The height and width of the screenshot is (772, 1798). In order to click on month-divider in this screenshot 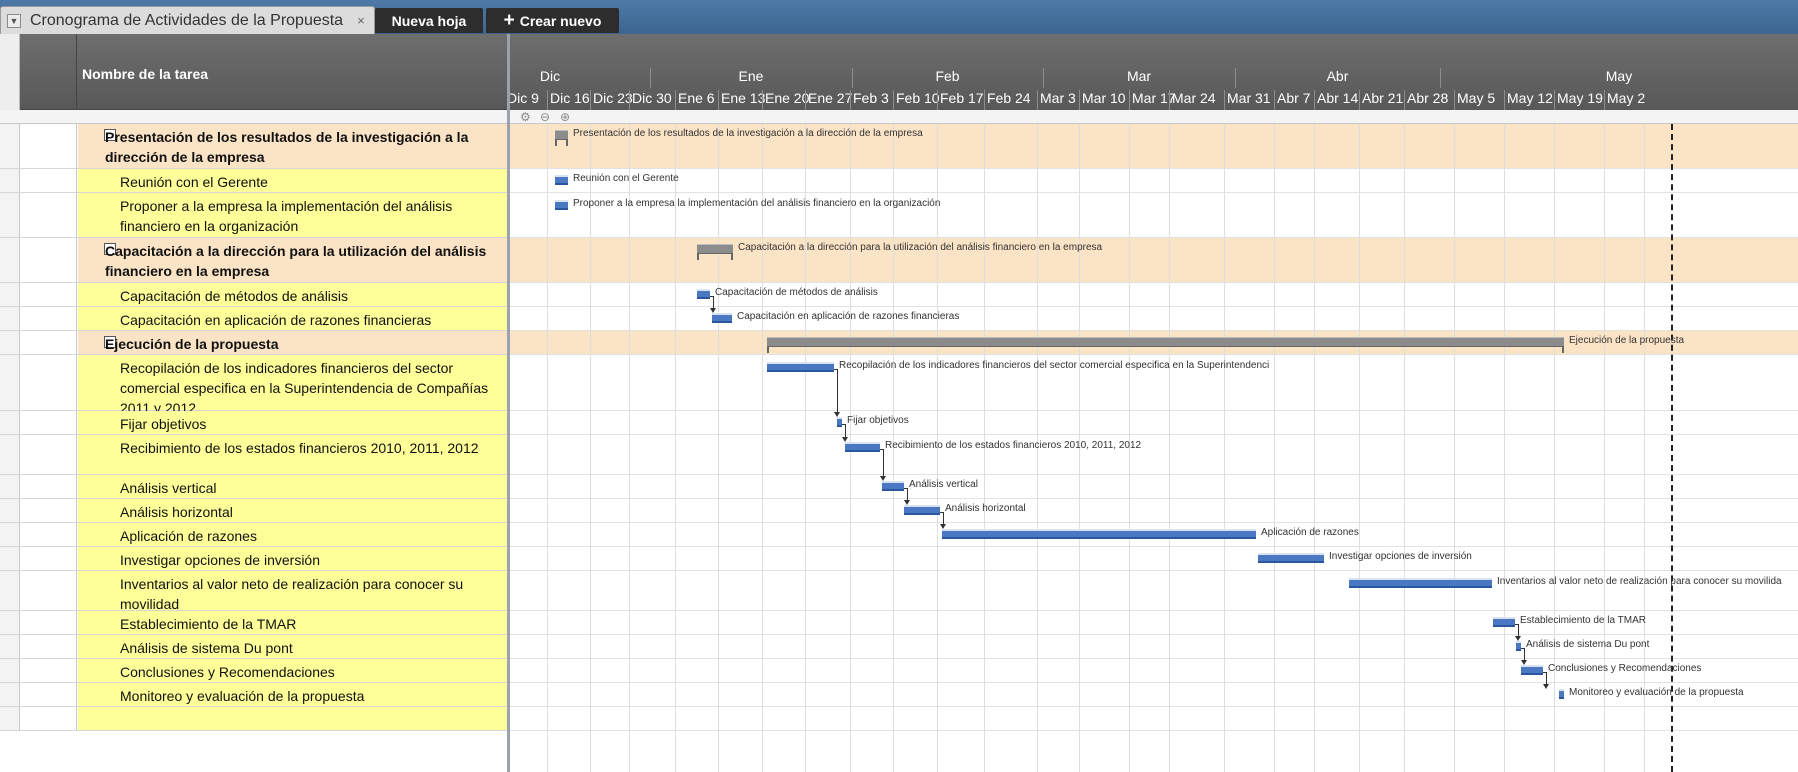, I will do `click(650, 78)`.